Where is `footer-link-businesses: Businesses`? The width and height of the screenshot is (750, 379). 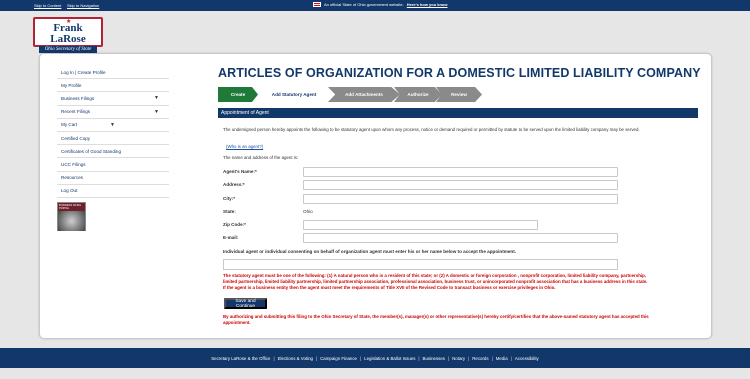 footer-link-businesses: Businesses is located at coordinates (434, 358).